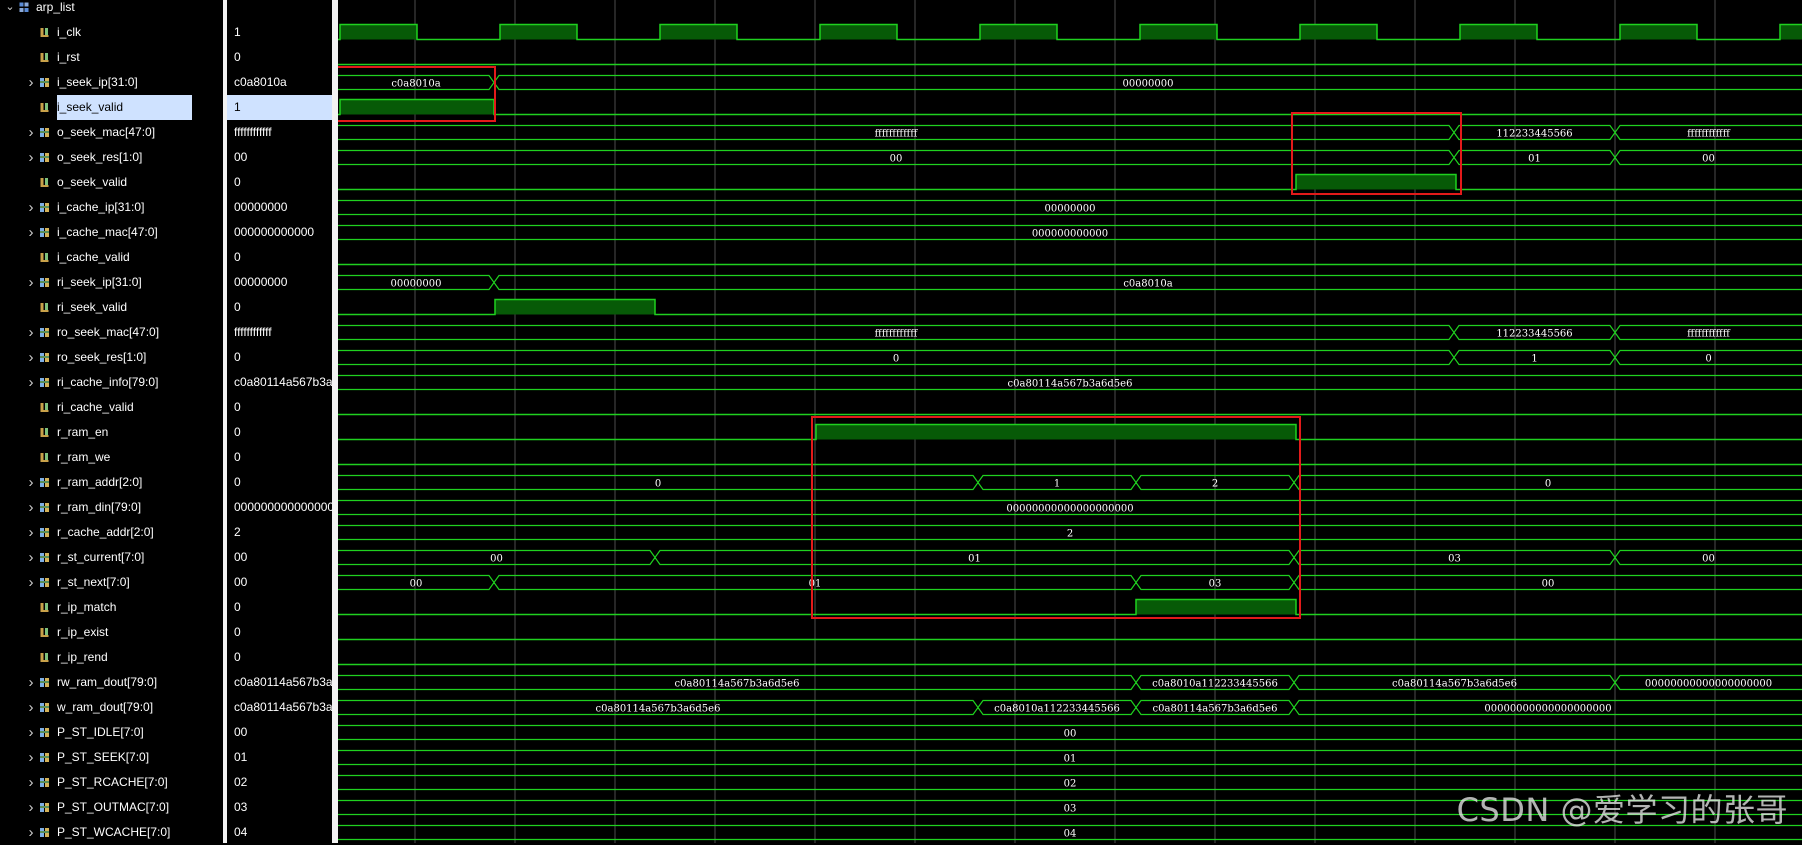 This screenshot has height=845, width=1802. I want to click on signal-row-p-st-wcache: › P_ST_WCACHE[7:0], so click(111, 832).